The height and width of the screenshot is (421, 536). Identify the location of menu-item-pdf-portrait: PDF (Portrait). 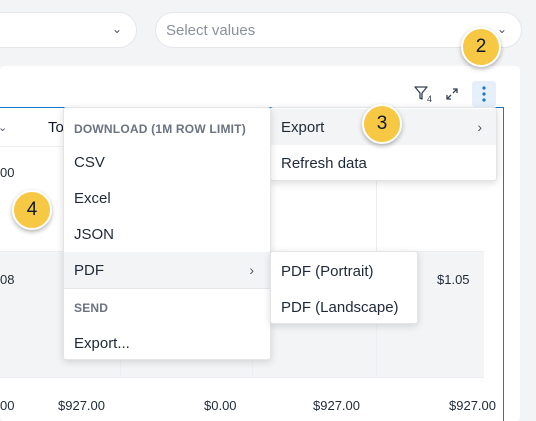
(344, 271).